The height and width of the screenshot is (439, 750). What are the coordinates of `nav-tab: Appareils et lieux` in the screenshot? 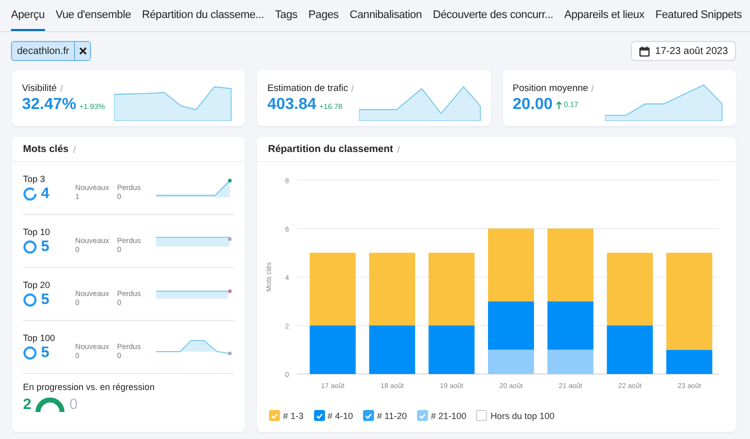 It's located at (604, 15).